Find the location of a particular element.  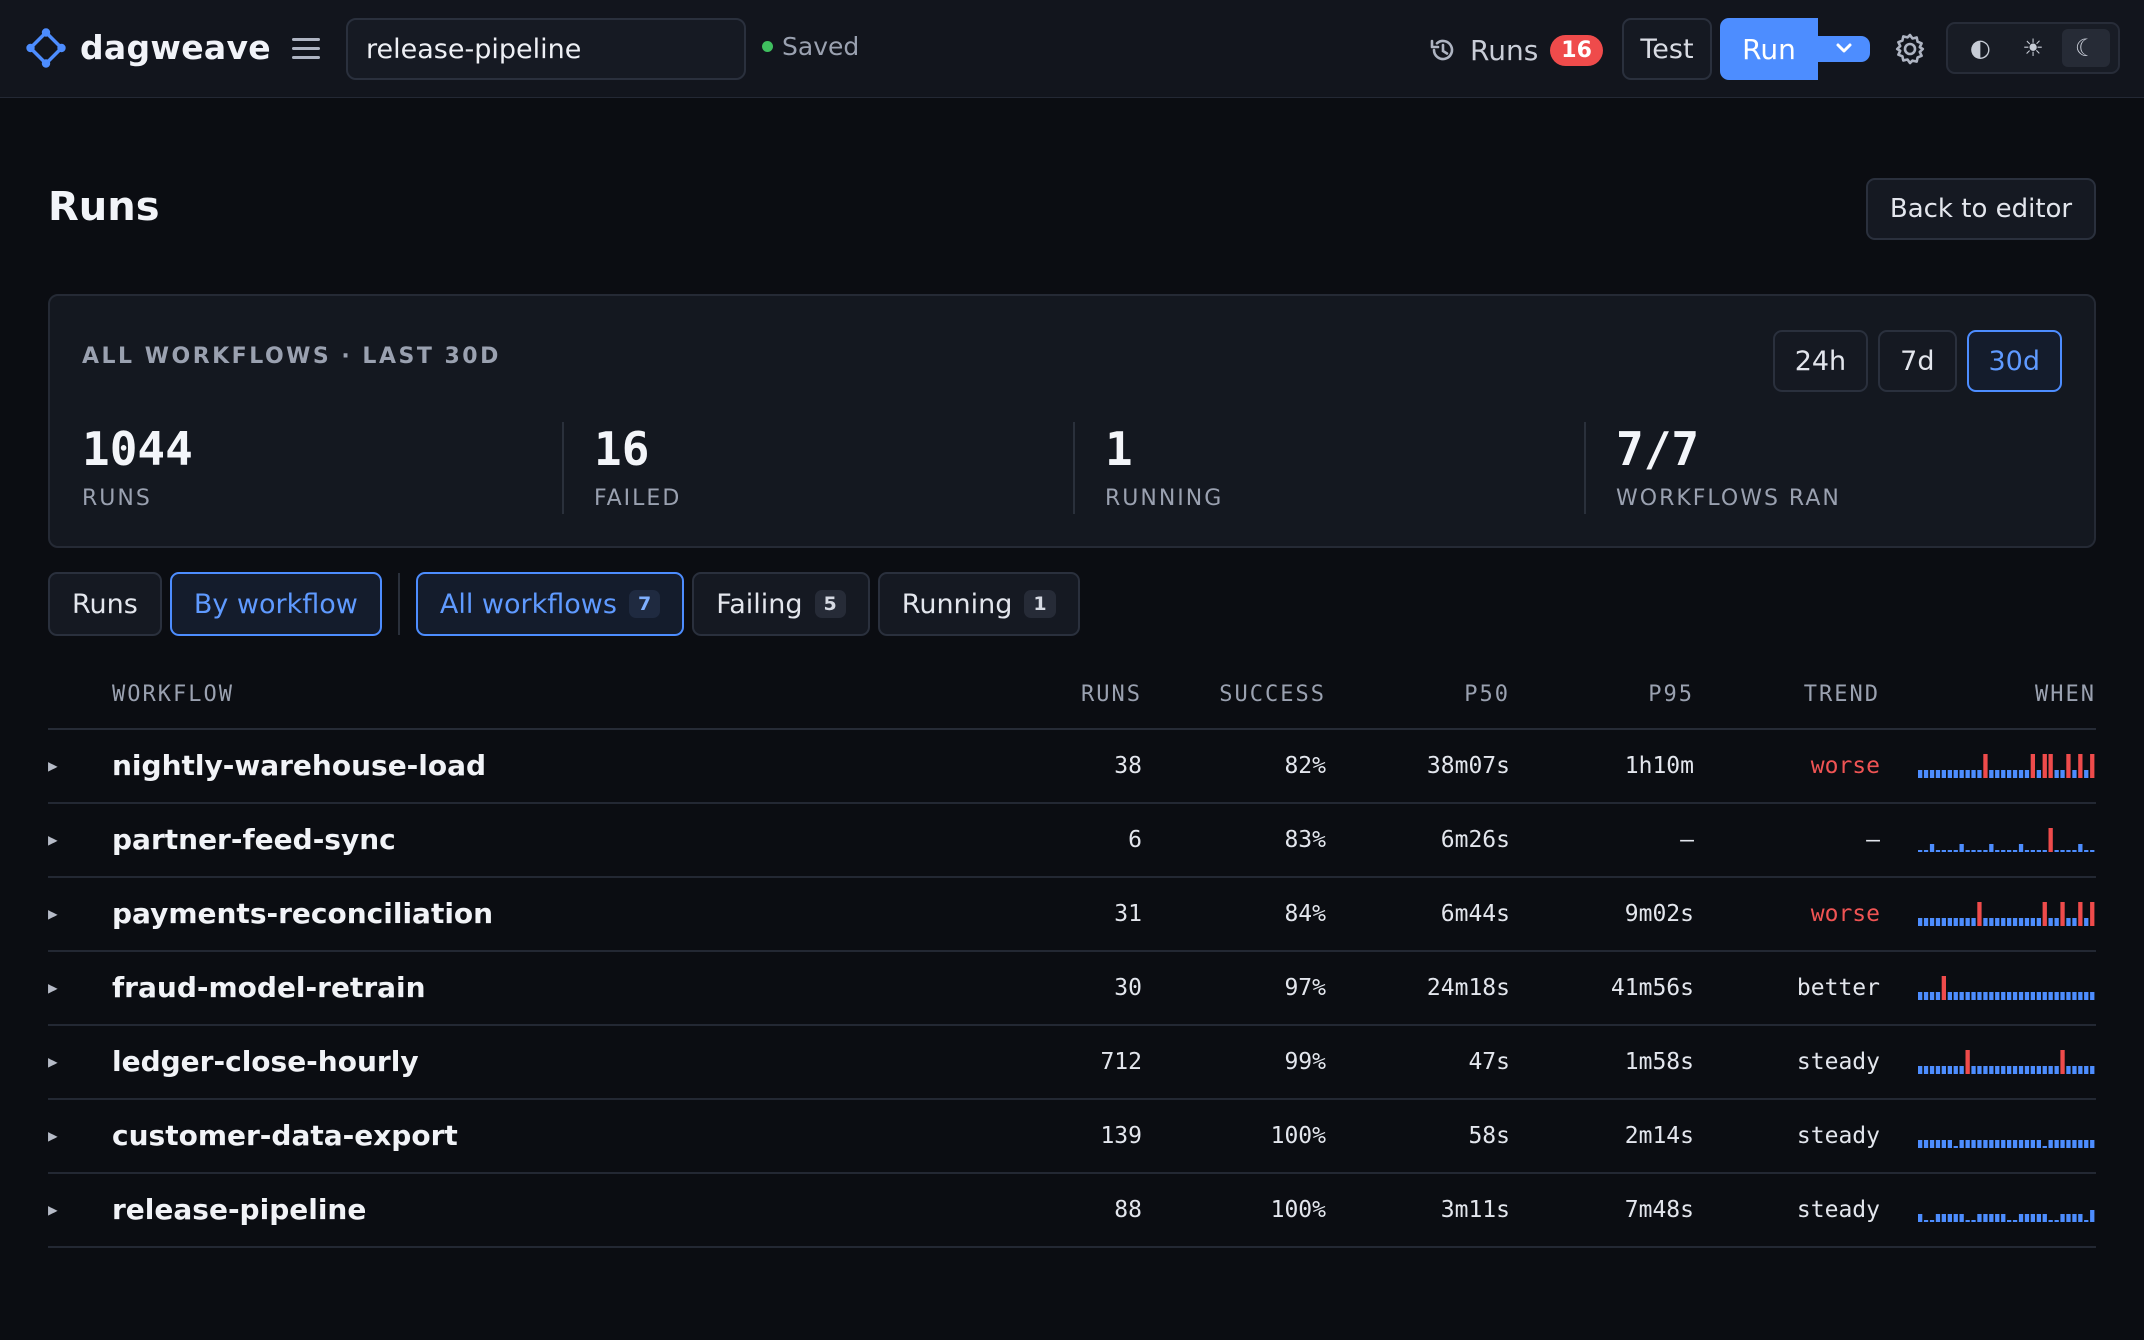

workflow-name: partner-feed-sync is located at coordinates (254, 839).